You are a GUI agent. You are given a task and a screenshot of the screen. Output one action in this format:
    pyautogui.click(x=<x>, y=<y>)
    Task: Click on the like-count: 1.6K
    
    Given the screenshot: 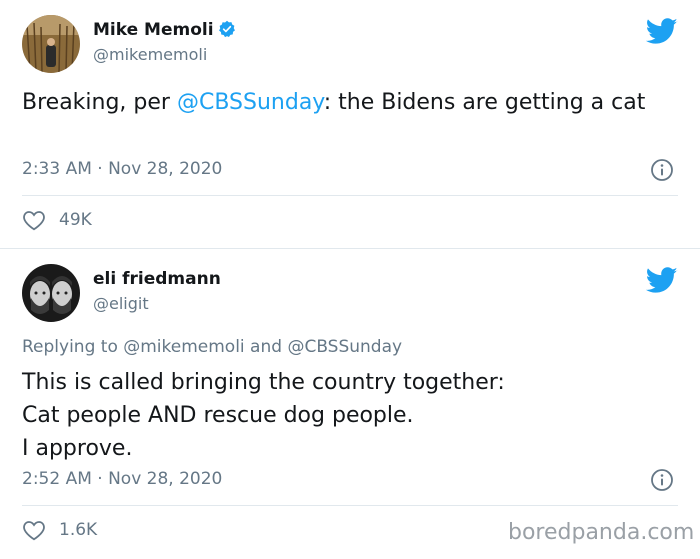 What is the action you would take?
    pyautogui.click(x=78, y=530)
    